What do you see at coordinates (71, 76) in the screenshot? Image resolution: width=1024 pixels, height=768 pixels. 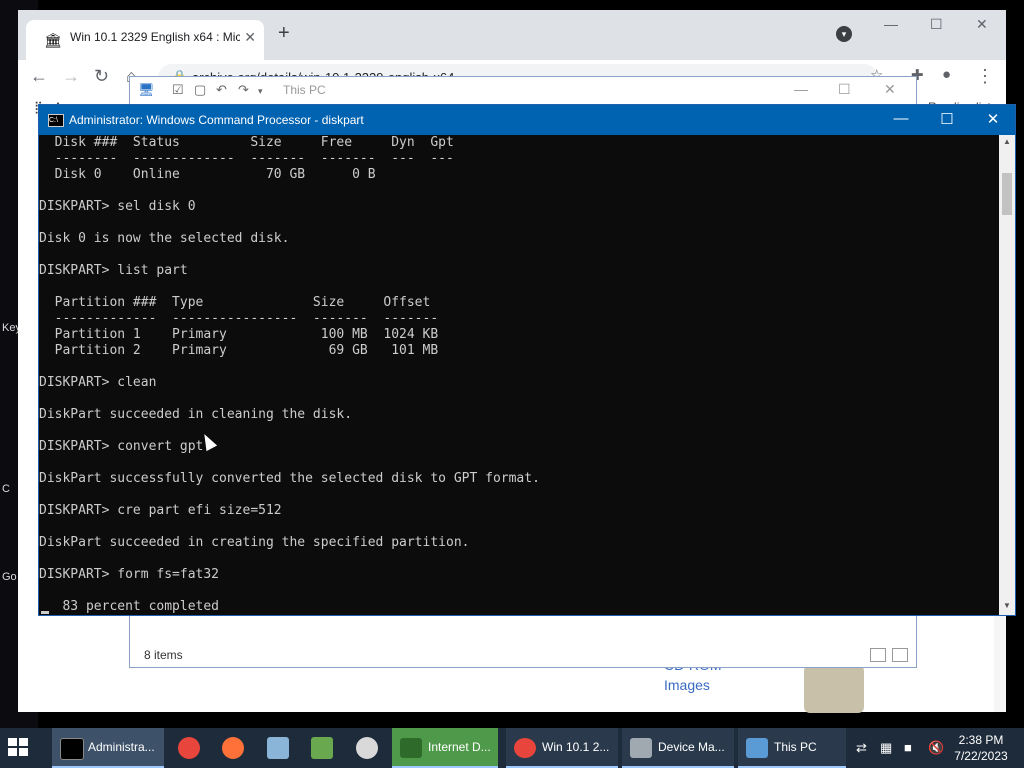 I see `forward-arrow-icon: →` at bounding box center [71, 76].